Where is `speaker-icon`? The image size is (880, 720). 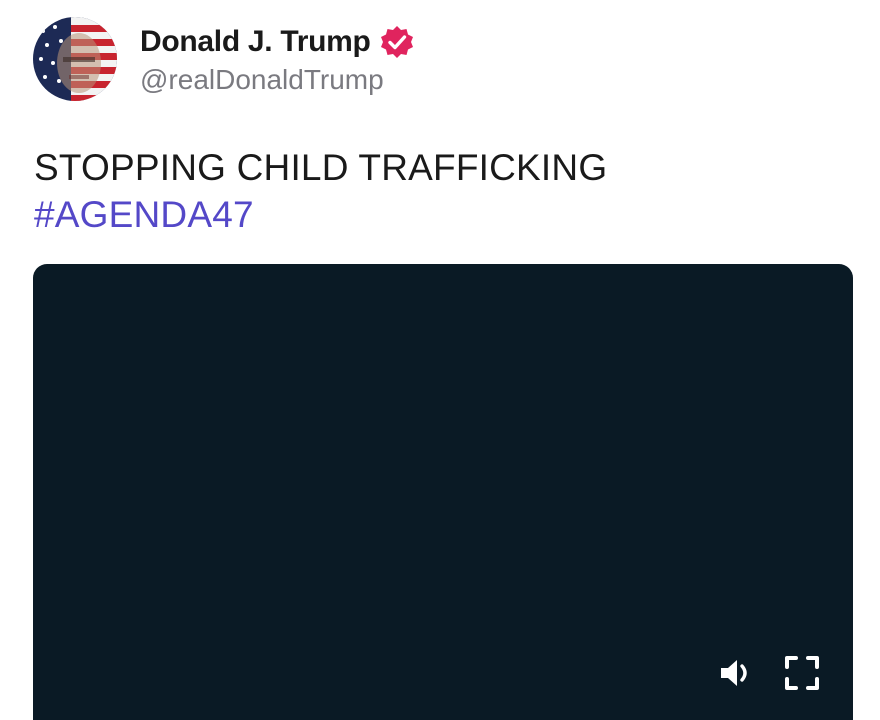 speaker-icon is located at coordinates (736, 675).